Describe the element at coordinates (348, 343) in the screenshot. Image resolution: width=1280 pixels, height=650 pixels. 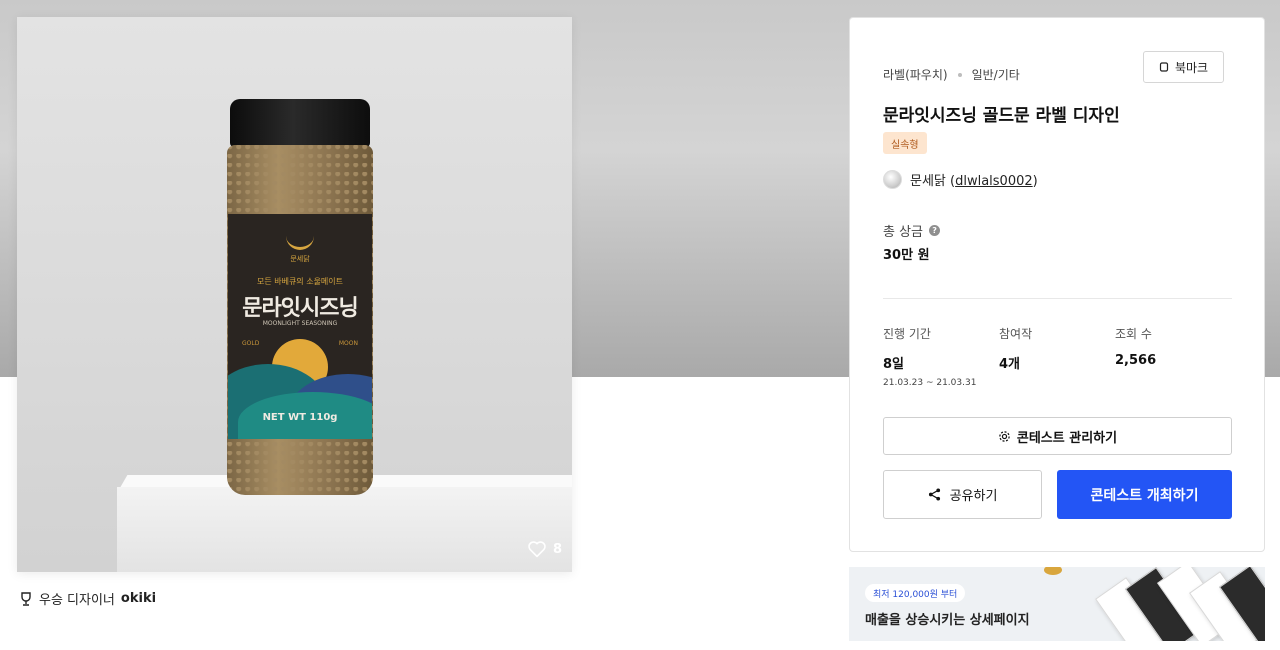
I see `label-moon-text: MOON` at that location.